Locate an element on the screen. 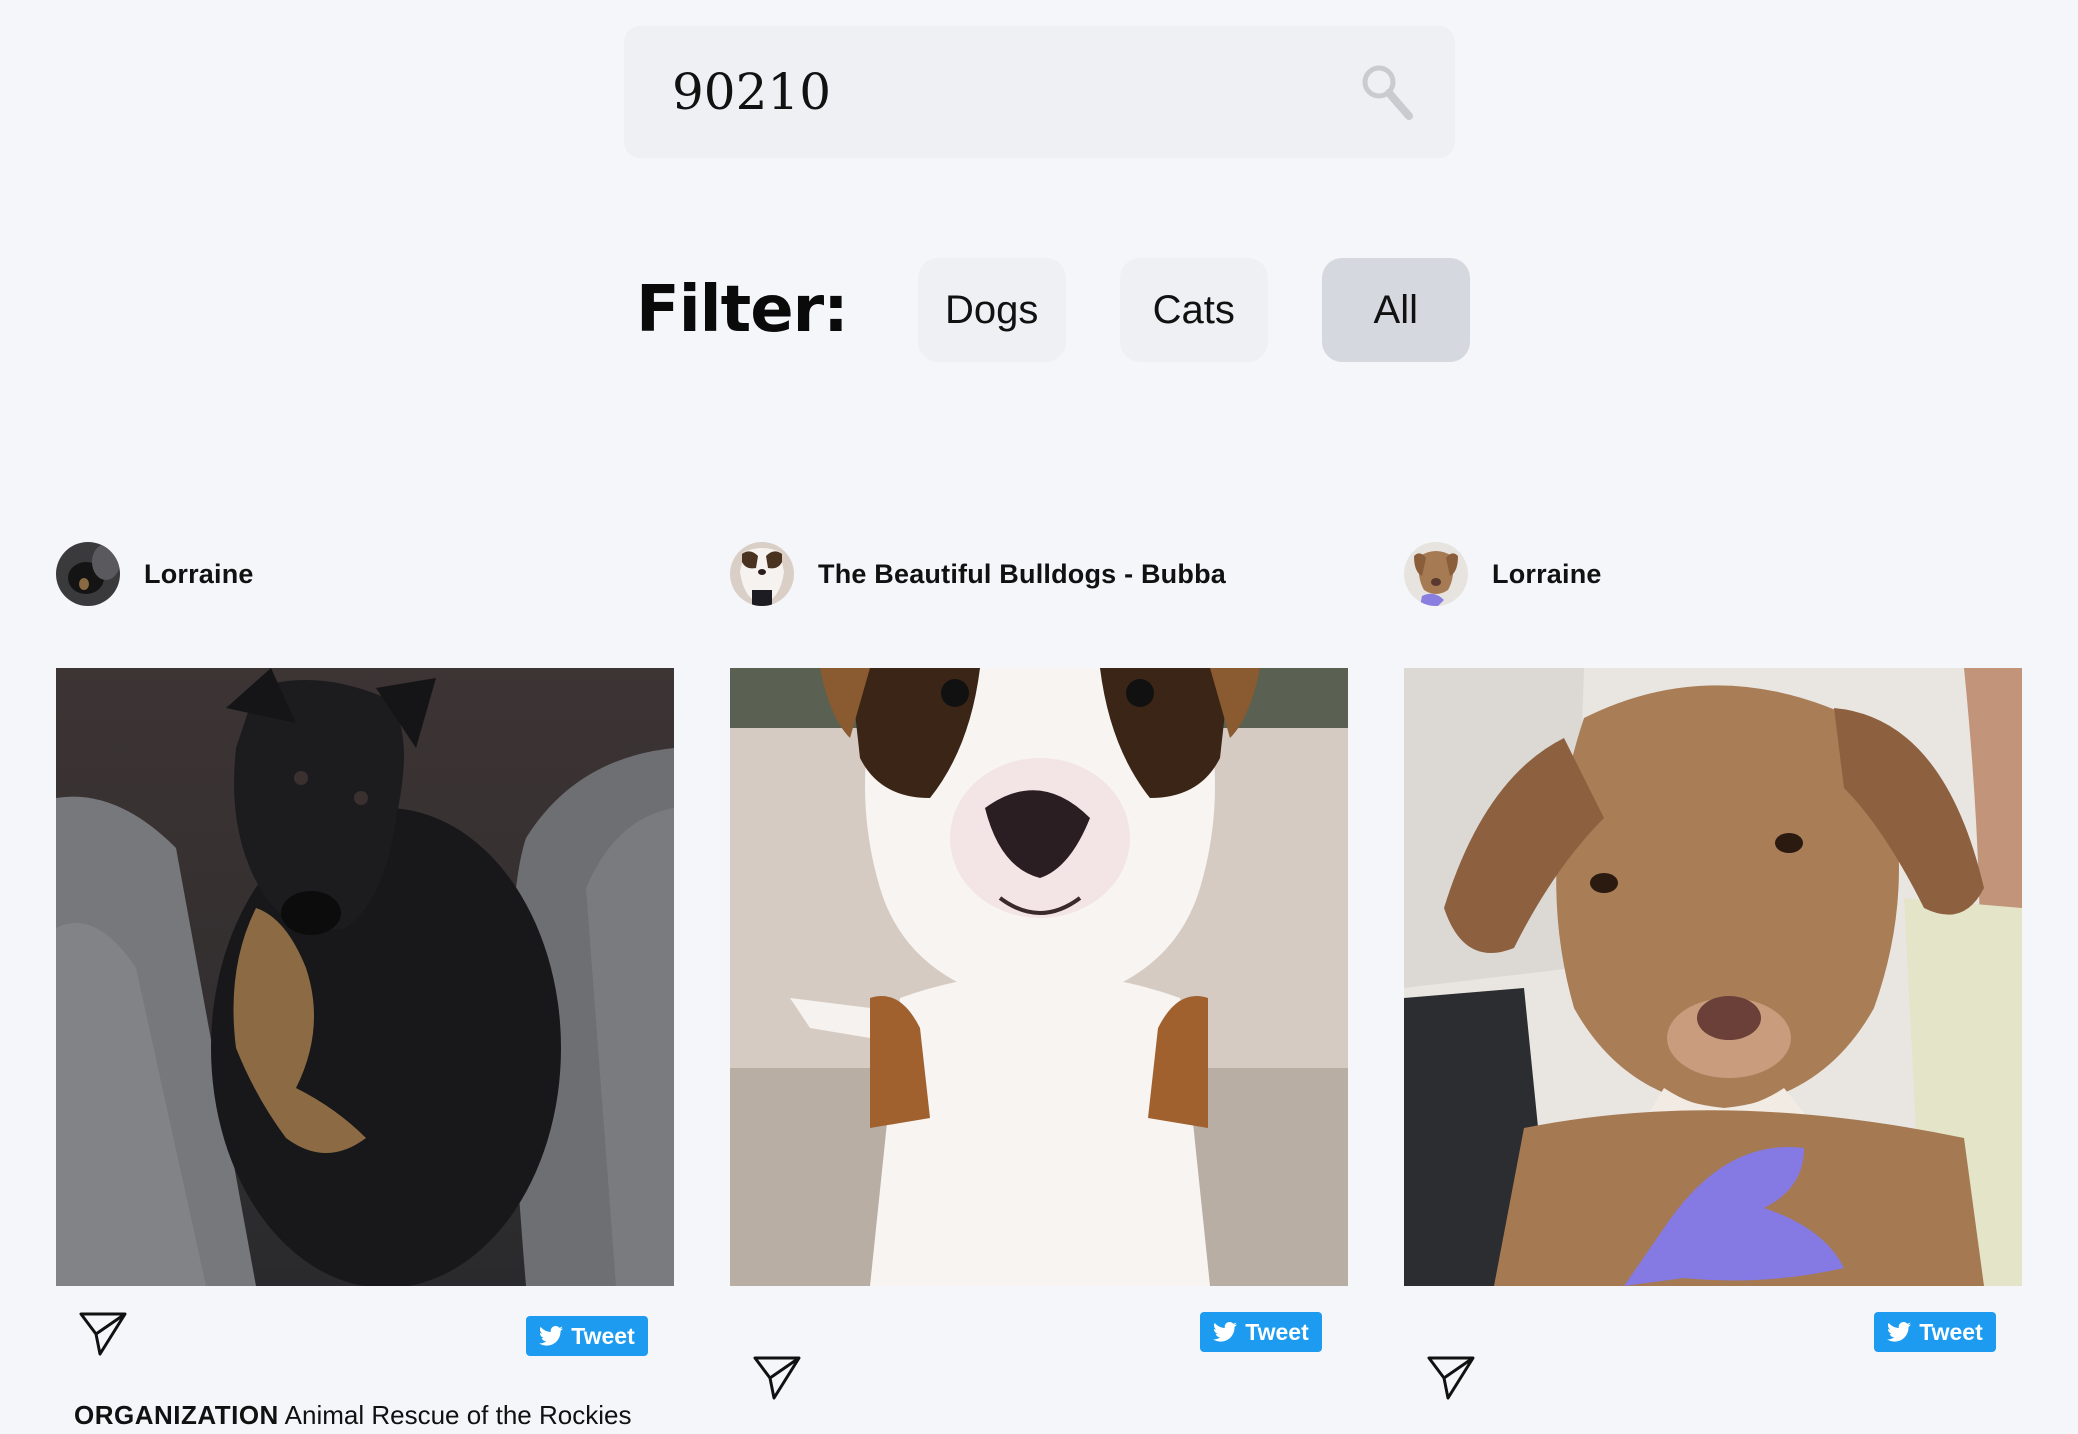 Image resolution: width=2078 pixels, height=1434 pixels. filter-dogs-button: Dogs is located at coordinates (991, 310).